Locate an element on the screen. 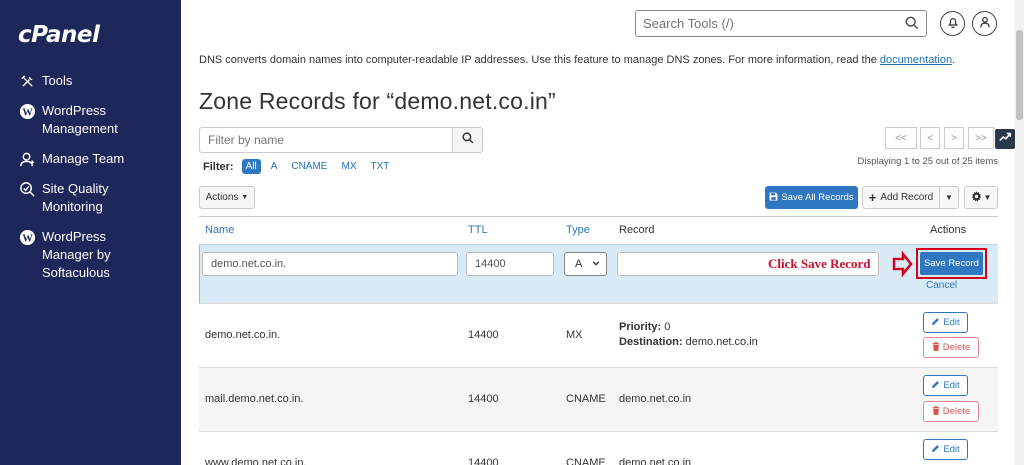 The image size is (1024, 465). sidebar-item-label: WordPress Manager by Softaculous is located at coordinates (76, 254).